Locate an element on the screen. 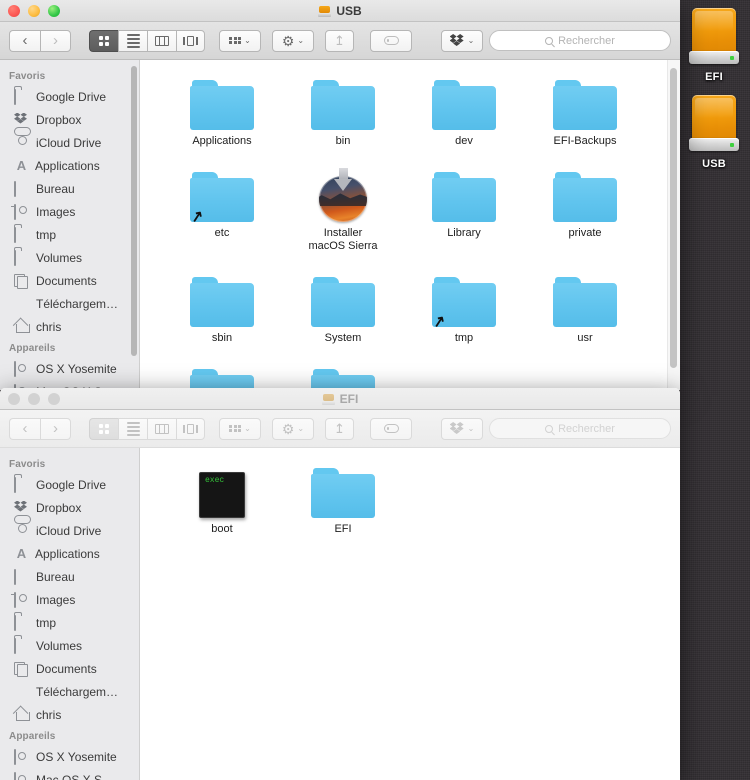 Image resolution: width=750 pixels, height=780 pixels. file-label: dev is located at coordinates (464, 141).